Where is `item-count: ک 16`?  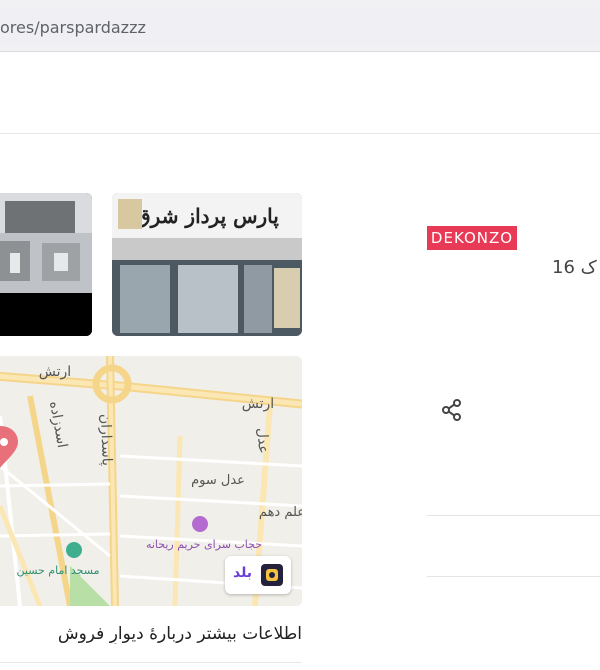 item-count: ک 16 is located at coordinates (574, 267).